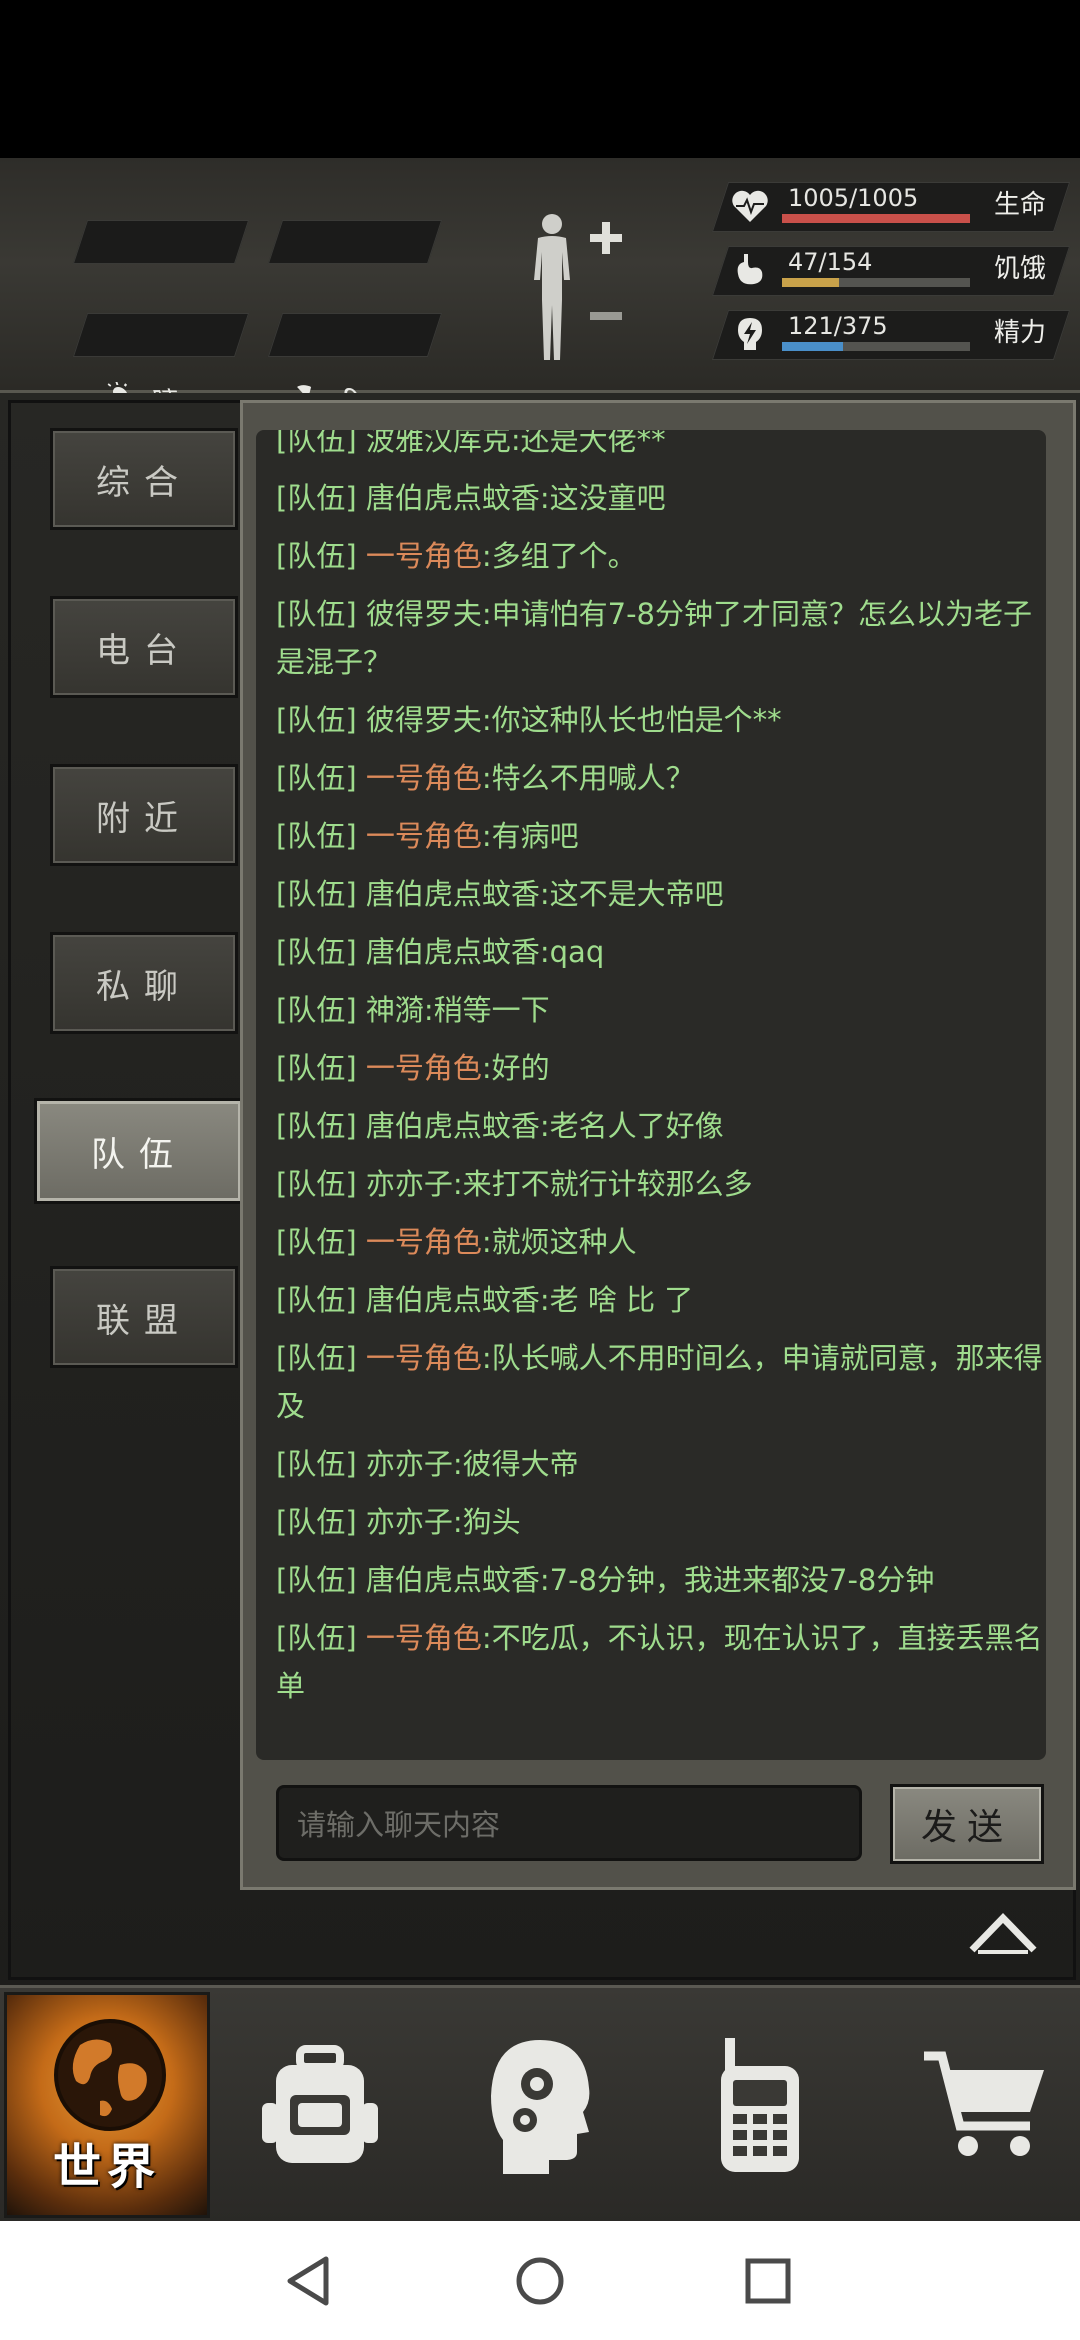 Image resolution: width=1080 pixels, height=2340 pixels. Describe the element at coordinates (559, 1242) in the screenshot. I see `chat-message-text: :就烦这种人` at that location.